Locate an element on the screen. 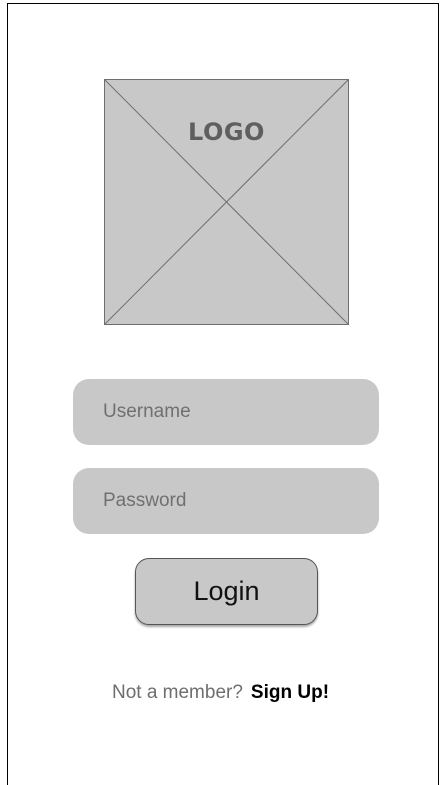 This screenshot has height=785, width=441. username-input is located at coordinates (226, 412).